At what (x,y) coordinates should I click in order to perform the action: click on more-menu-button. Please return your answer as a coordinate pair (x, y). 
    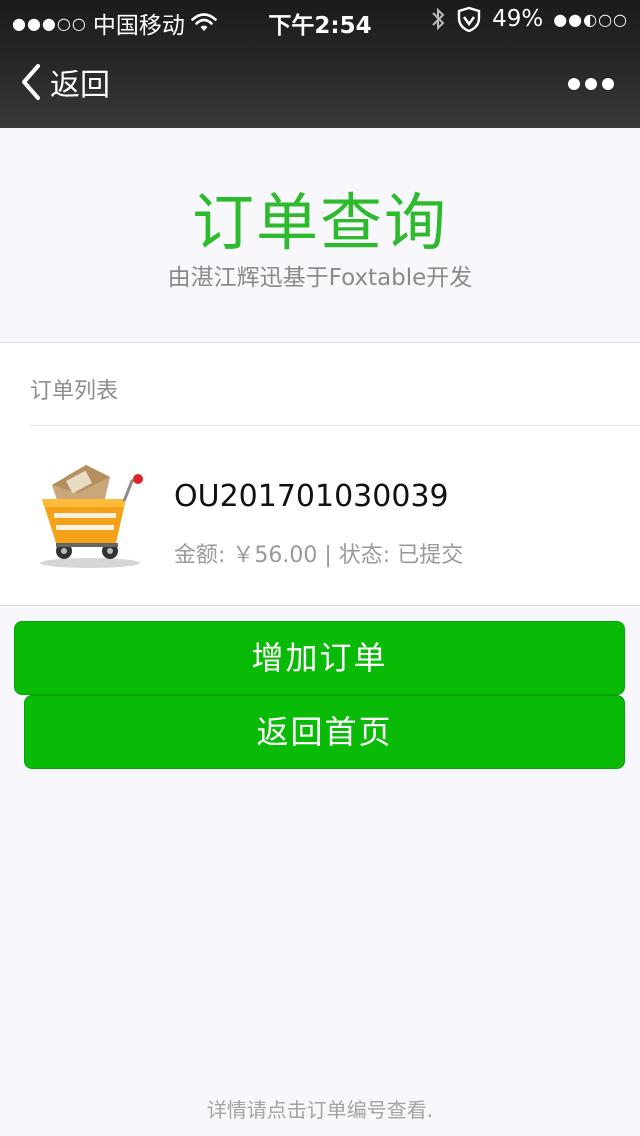
    Looking at the image, I should click on (591, 84).